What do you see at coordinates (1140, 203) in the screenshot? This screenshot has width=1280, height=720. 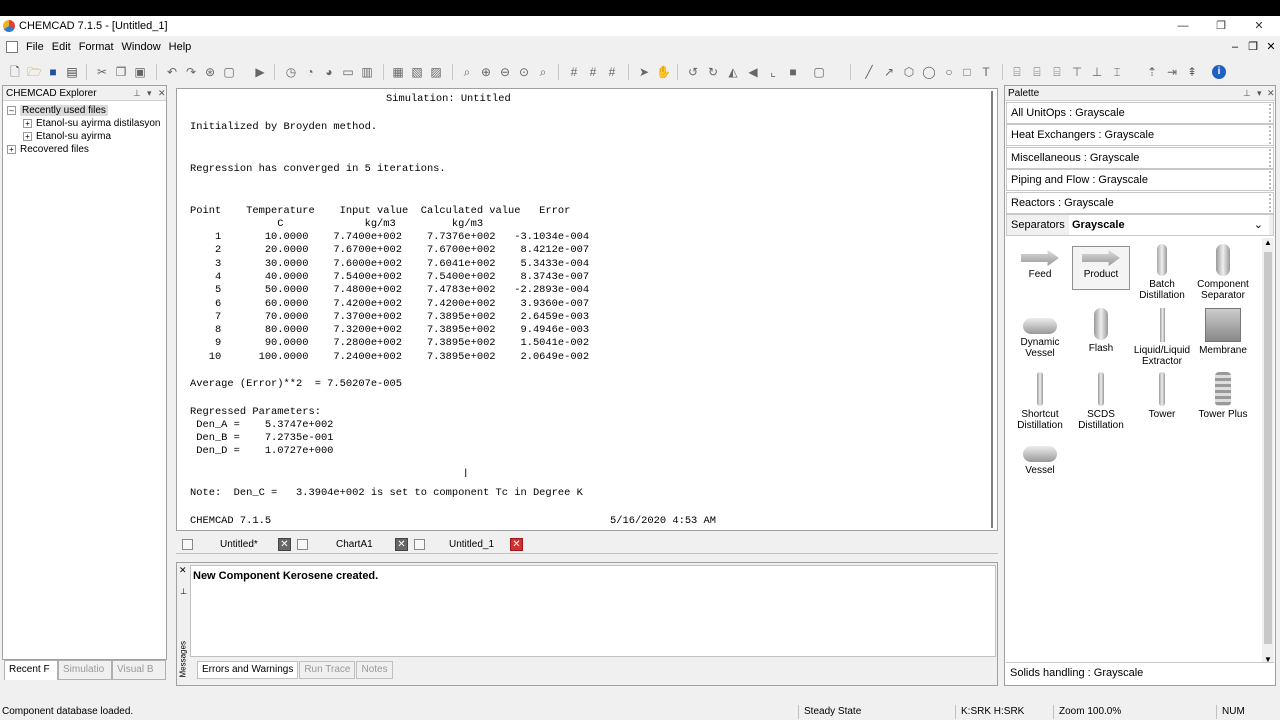 I see `palette-category: Reactors : Grayscale` at bounding box center [1140, 203].